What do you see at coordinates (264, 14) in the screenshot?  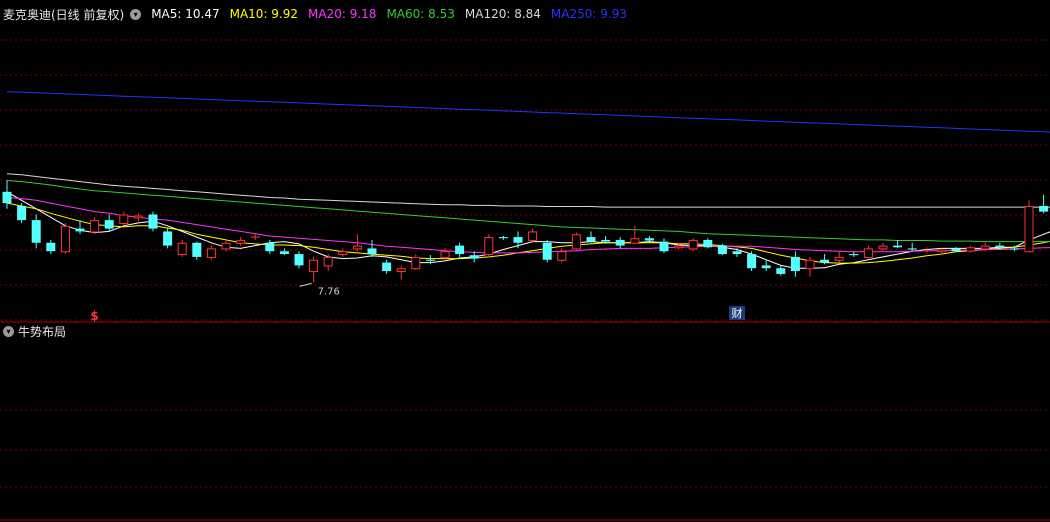 I see `ma-legend-item: MA10: 9.92` at bounding box center [264, 14].